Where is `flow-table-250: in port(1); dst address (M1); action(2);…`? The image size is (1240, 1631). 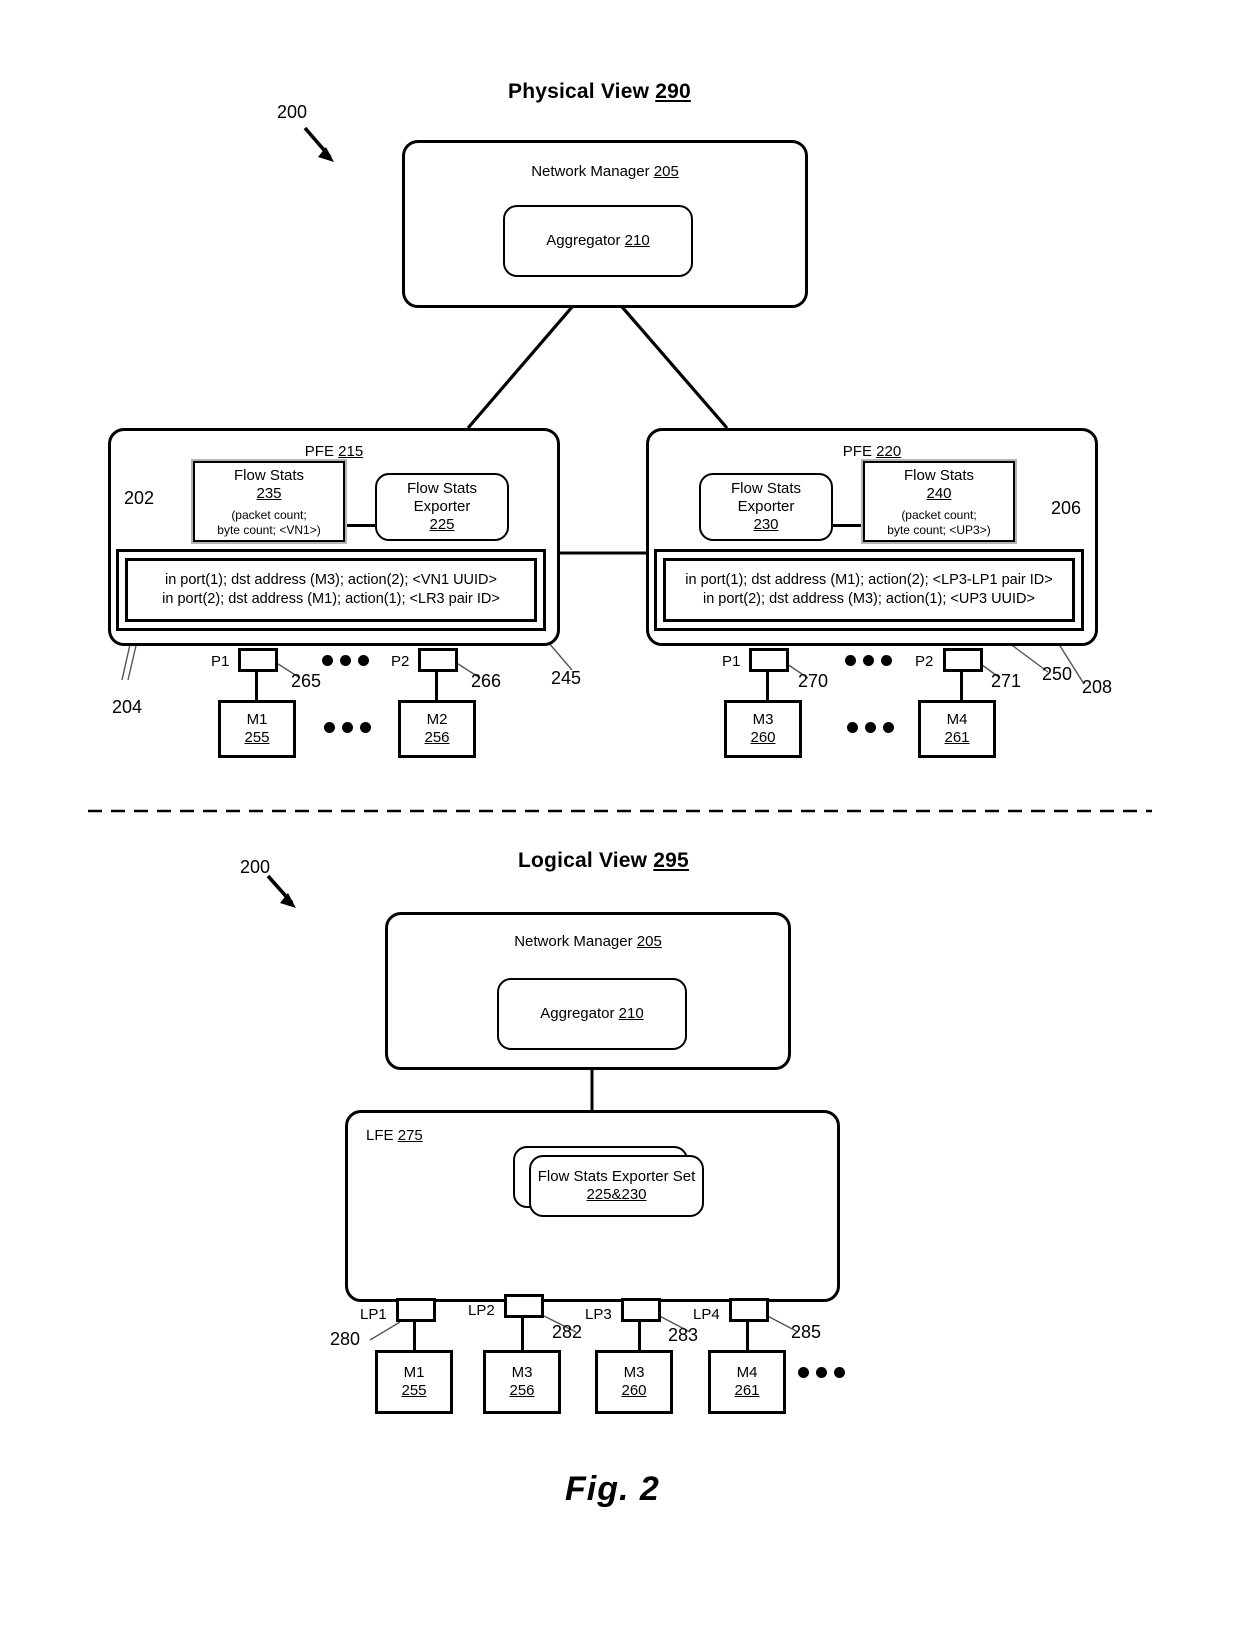
flow-table-250: in port(1); dst address (M1); action(2);… is located at coordinates (869, 590).